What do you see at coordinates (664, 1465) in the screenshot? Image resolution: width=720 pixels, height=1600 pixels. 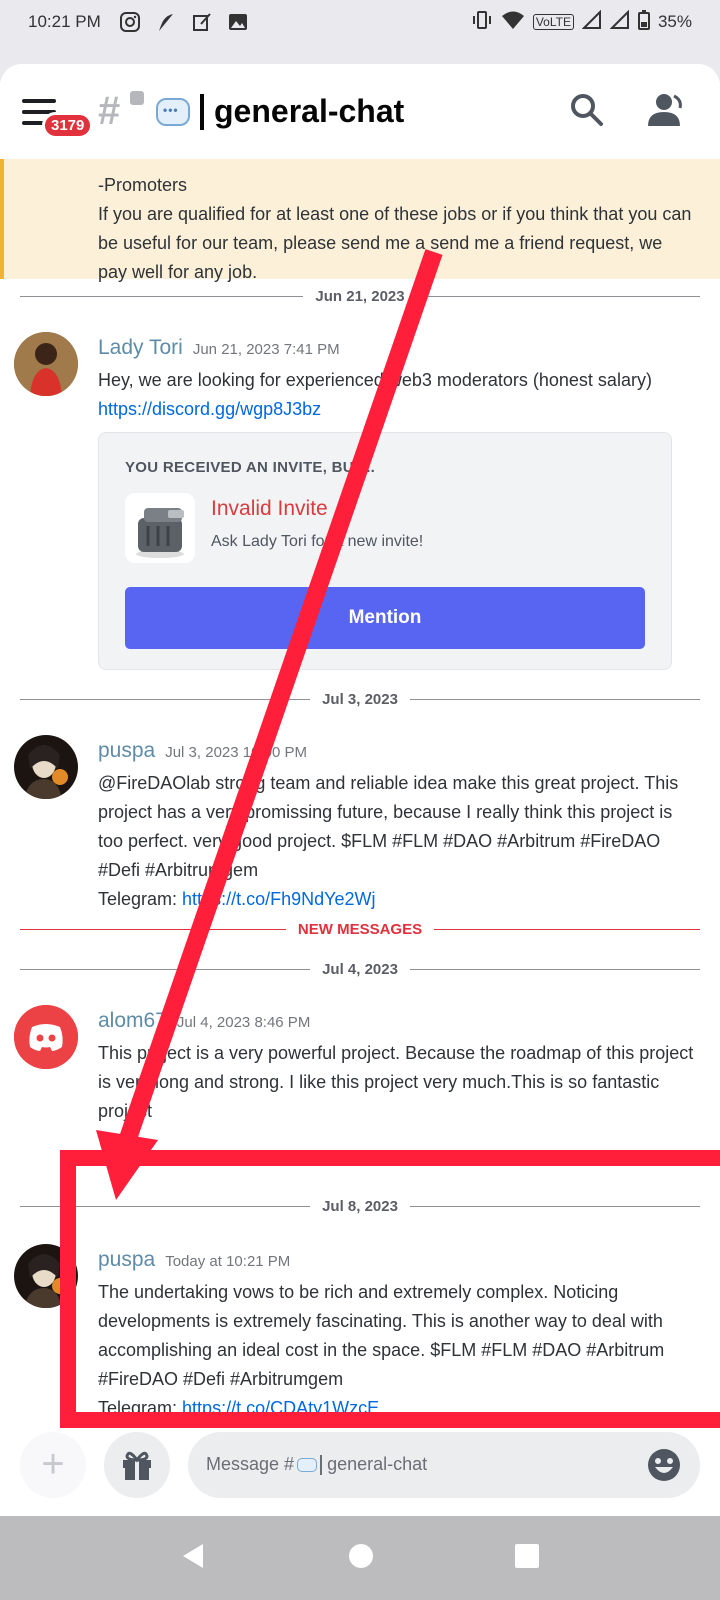 I see `emoji-icon` at bounding box center [664, 1465].